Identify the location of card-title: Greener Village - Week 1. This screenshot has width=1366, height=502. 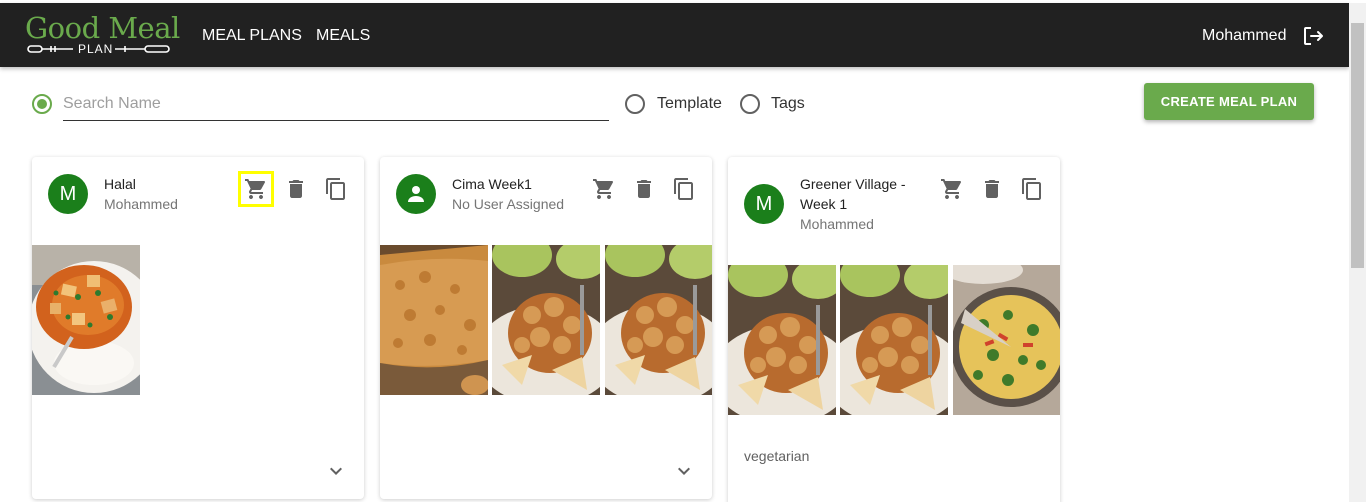
(853, 194).